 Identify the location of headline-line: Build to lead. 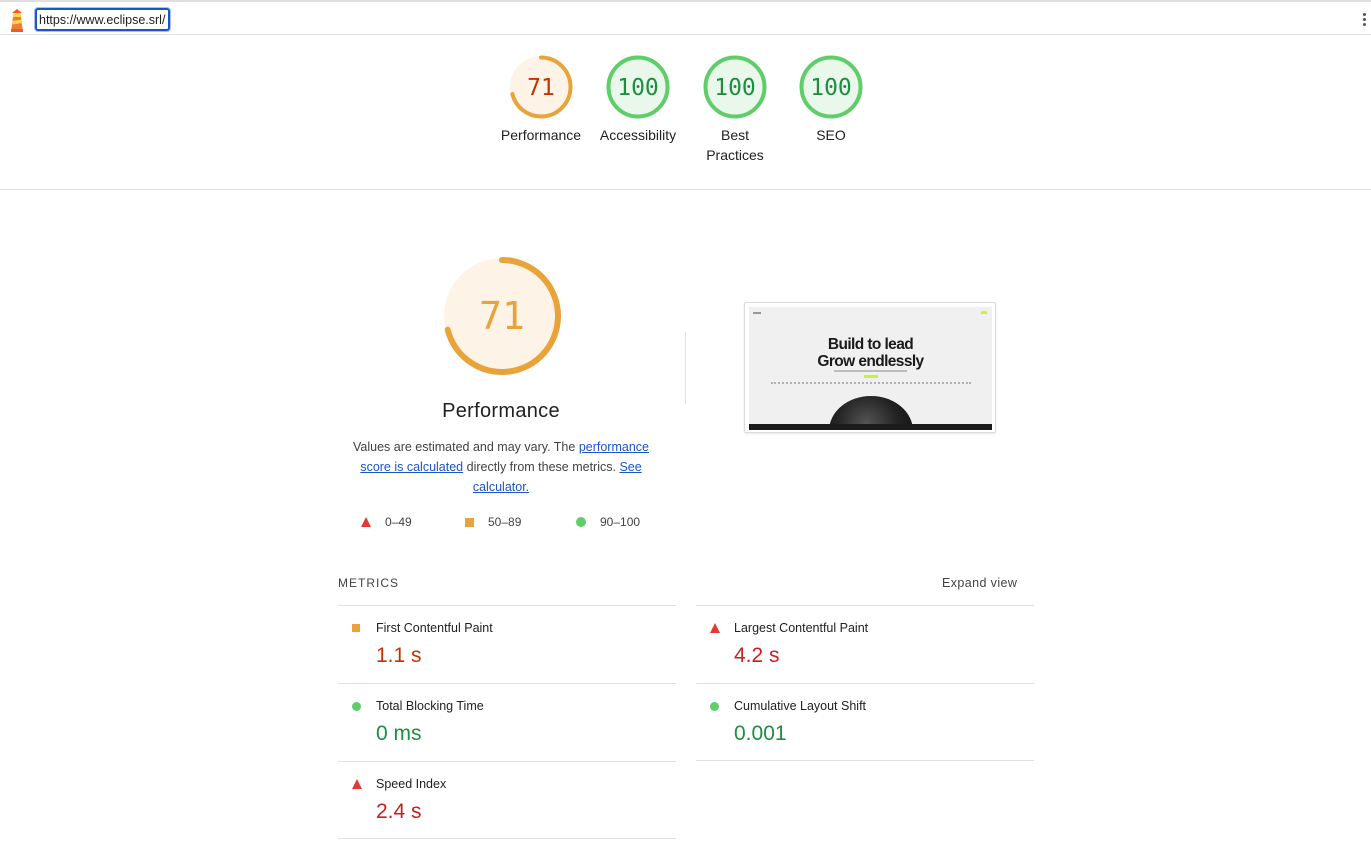
(870, 344).